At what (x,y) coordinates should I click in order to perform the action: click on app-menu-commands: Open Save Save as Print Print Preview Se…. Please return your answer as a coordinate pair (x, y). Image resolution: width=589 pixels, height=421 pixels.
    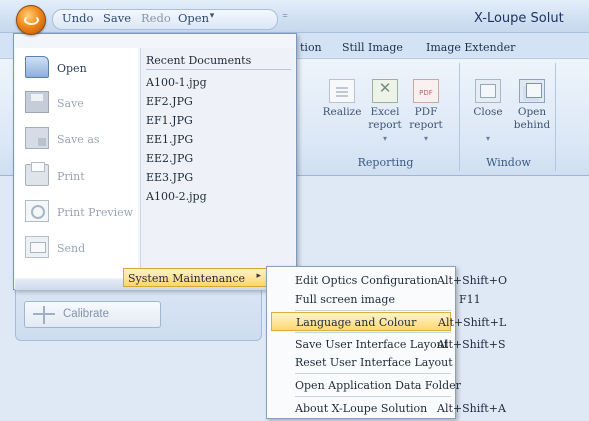
    Looking at the image, I should click on (76, 163).